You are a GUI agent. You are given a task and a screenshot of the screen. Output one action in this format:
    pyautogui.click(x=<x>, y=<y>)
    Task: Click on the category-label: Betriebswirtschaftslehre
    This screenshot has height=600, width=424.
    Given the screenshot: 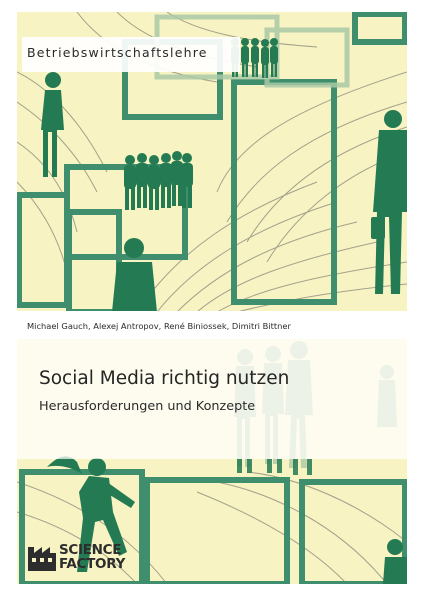 What is the action you would take?
    pyautogui.click(x=117, y=52)
    